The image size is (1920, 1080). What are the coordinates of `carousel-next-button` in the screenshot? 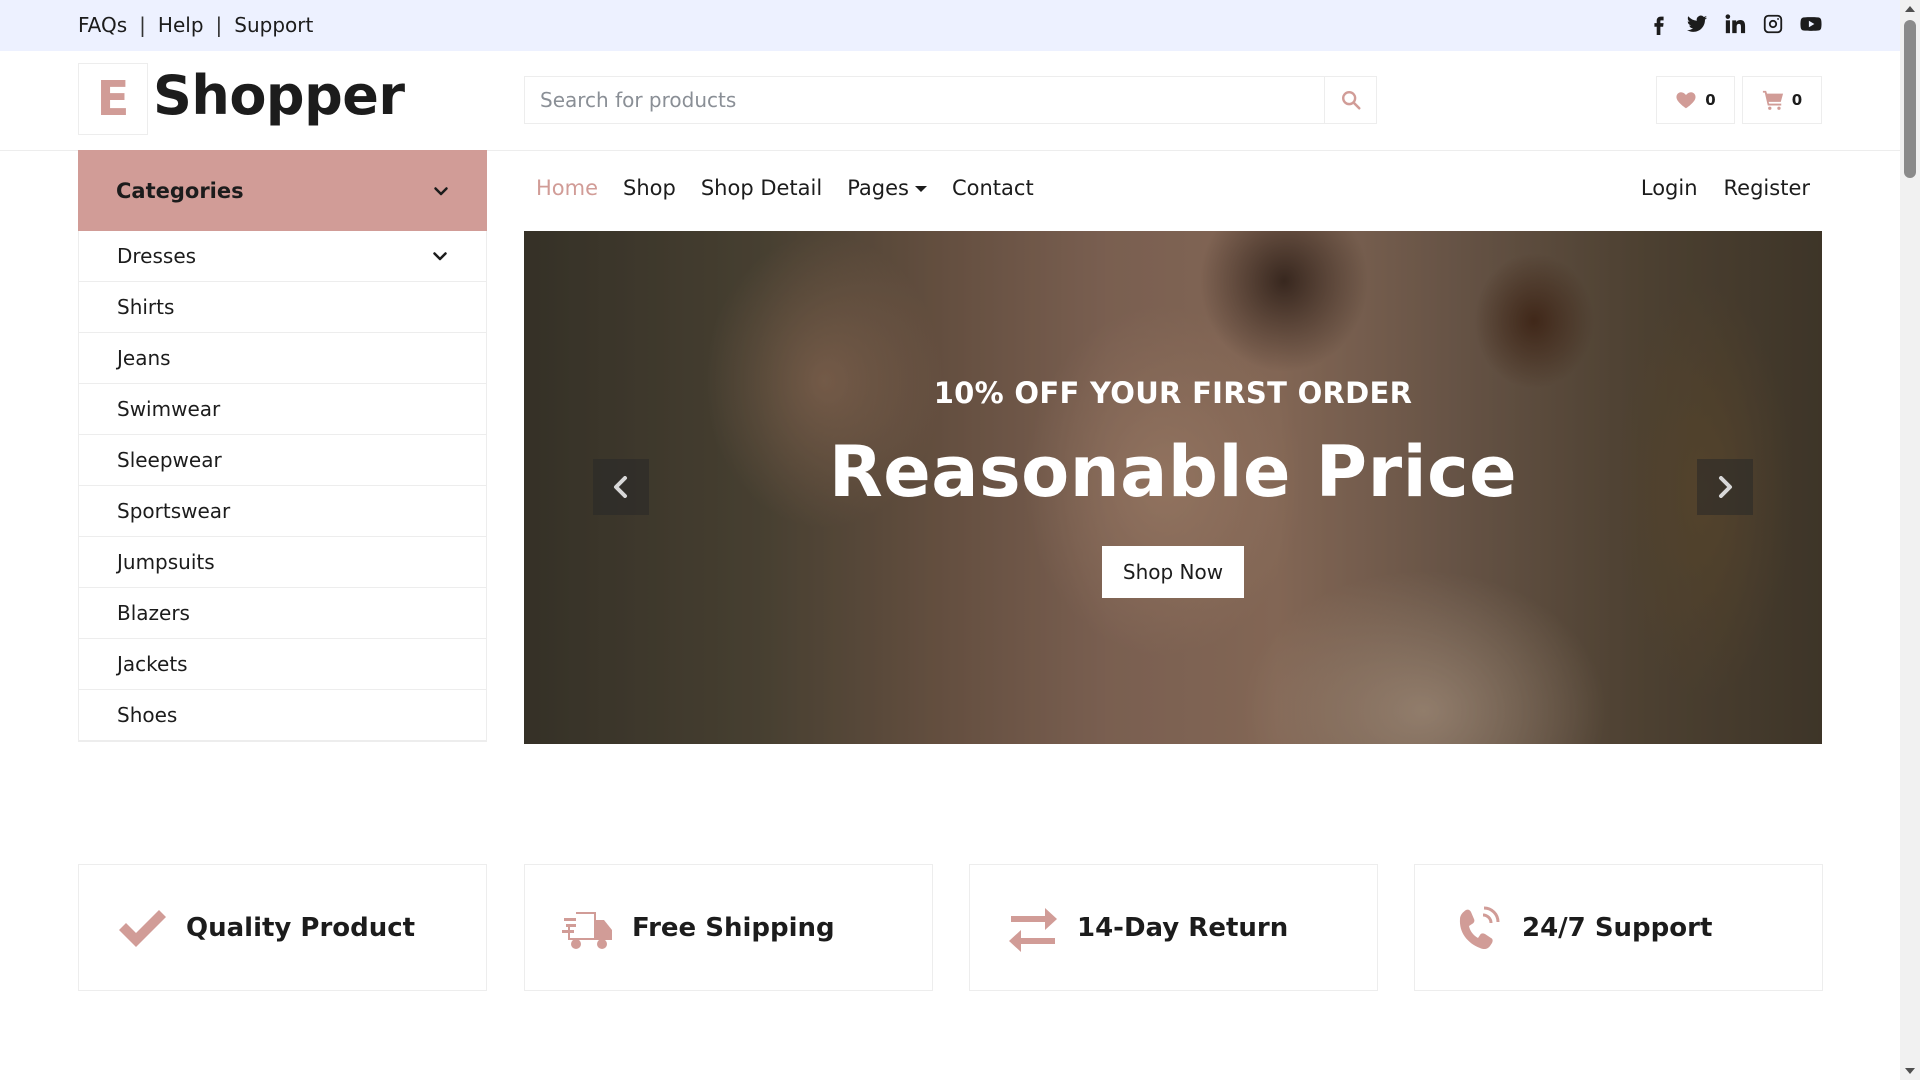 It's located at (1725, 487).